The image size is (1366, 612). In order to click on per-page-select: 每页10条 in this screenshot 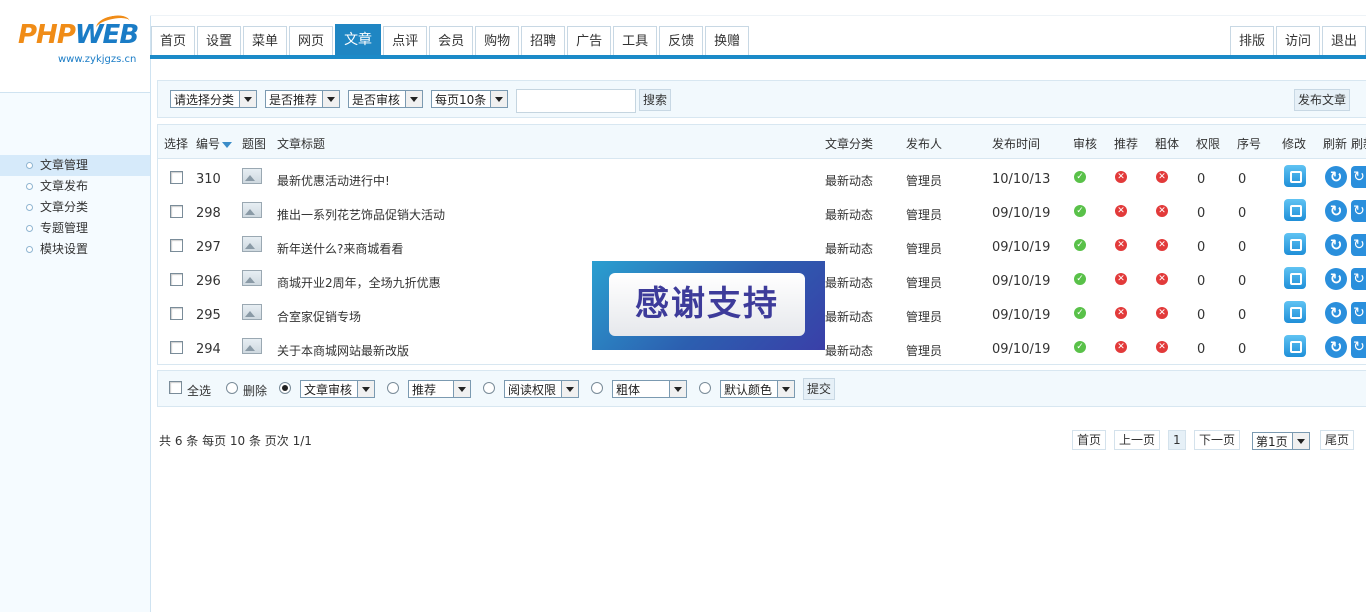, I will do `click(469, 99)`.